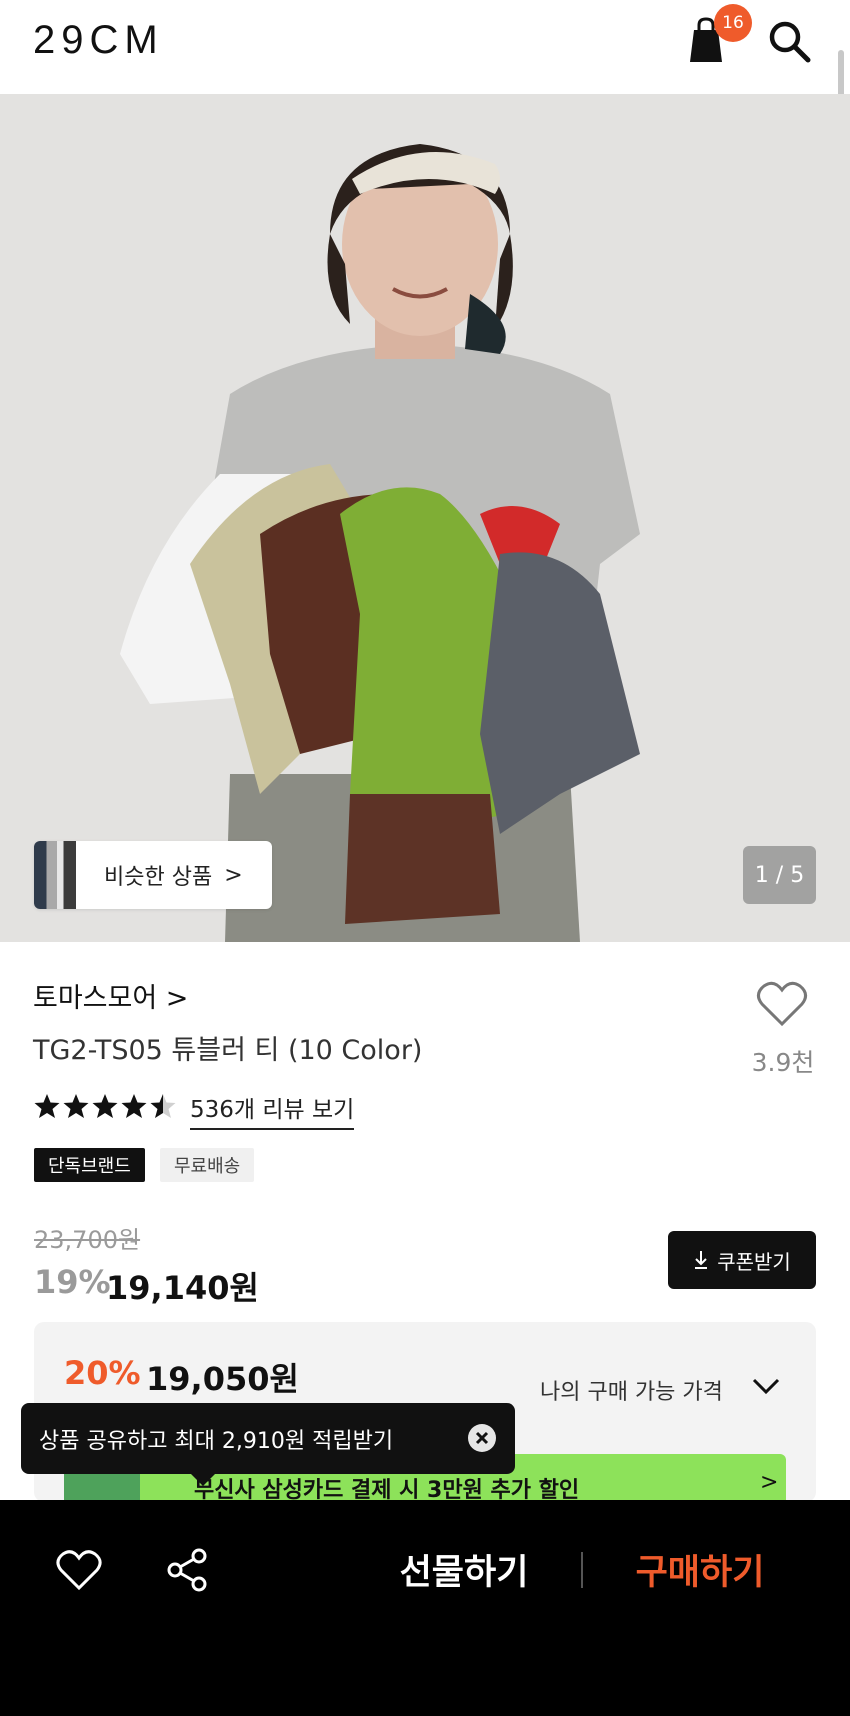 This screenshot has height=1716, width=850. I want to click on my-price-label: 나의 구매 가능 가격, so click(631, 1390).